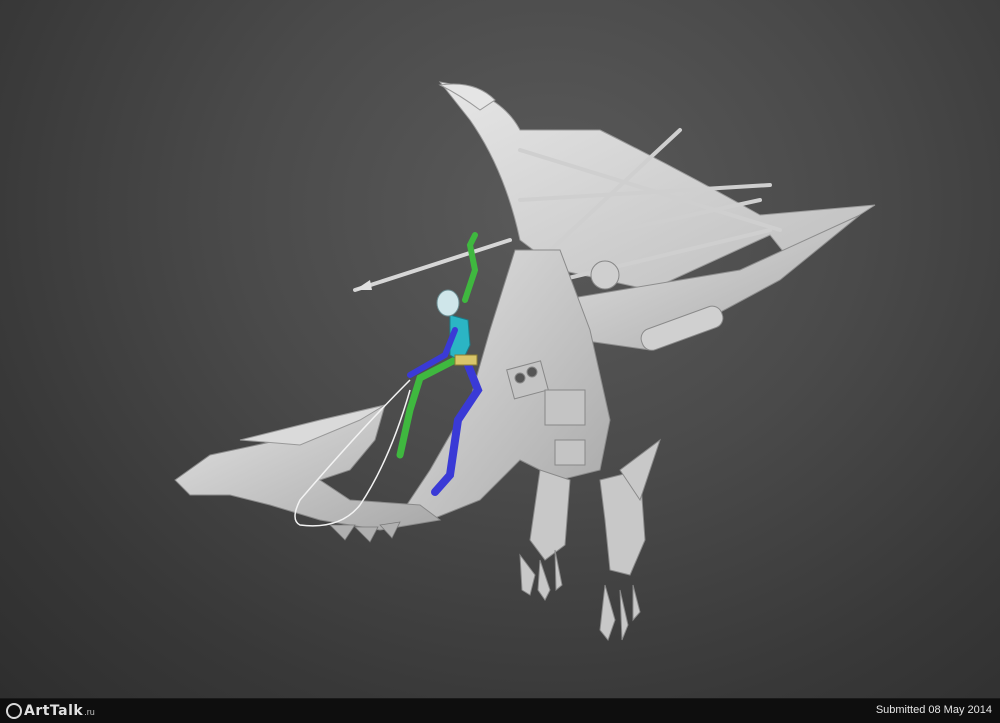 This screenshot has width=1000, height=723. I want to click on footer-bar: ArtTalk .ru Submitted 08 May 2014, so click(500, 710).